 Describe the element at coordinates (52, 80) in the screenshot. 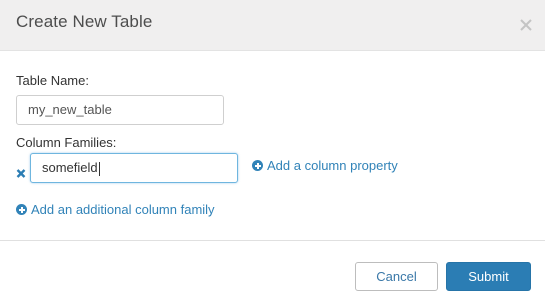

I see `table-name-label: Table Name:` at that location.